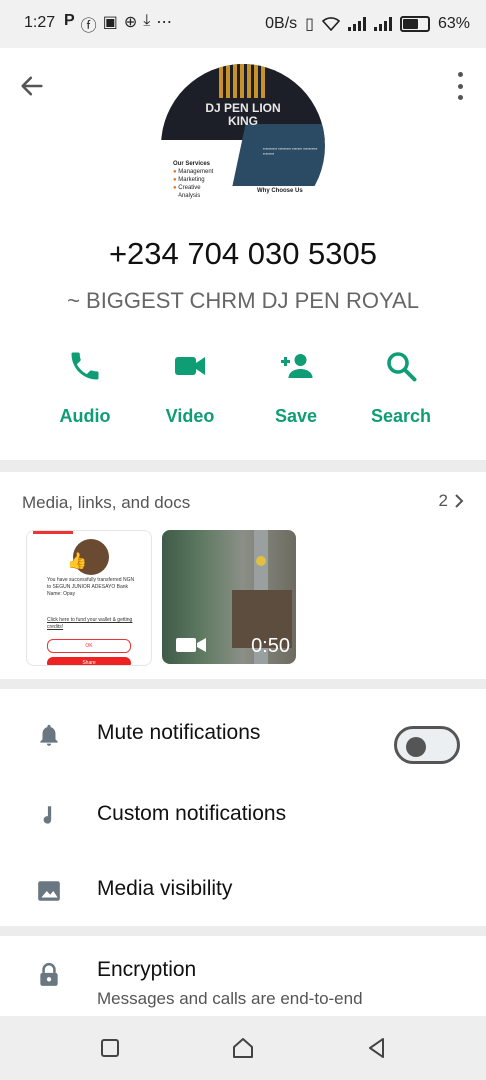  What do you see at coordinates (296, 416) in the screenshot?
I see `save-label: Save` at bounding box center [296, 416].